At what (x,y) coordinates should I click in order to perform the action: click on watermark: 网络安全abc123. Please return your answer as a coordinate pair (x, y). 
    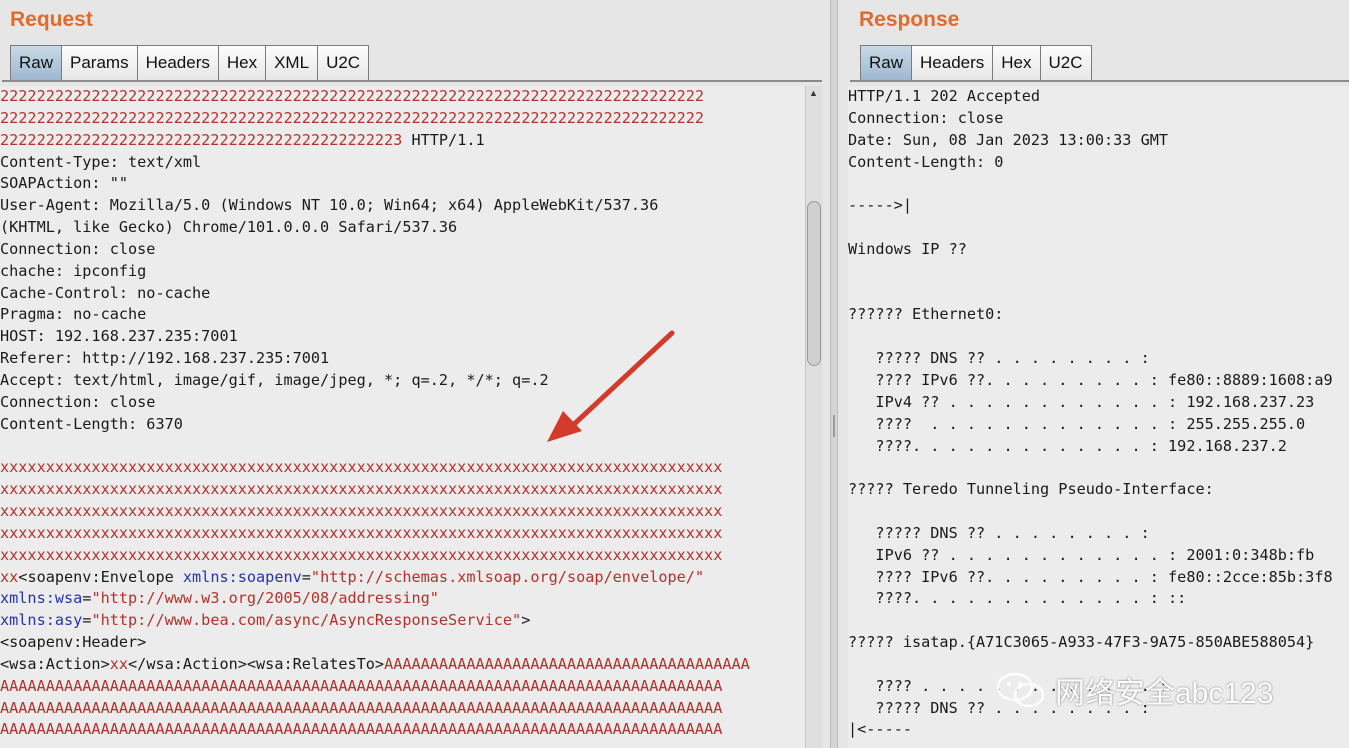
    Looking at the image, I should click on (1133, 690).